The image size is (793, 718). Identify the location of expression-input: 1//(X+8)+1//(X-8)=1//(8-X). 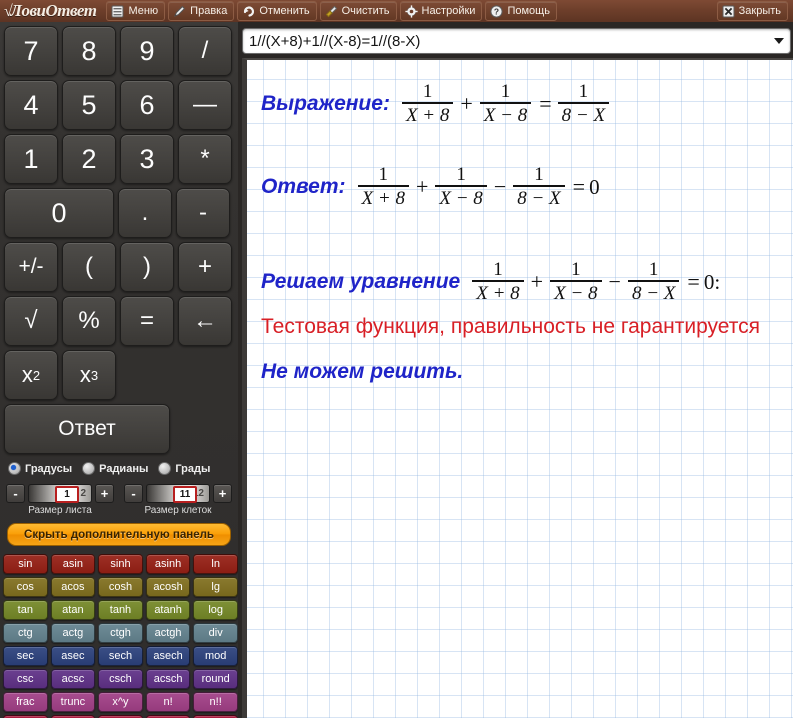
(505, 41).